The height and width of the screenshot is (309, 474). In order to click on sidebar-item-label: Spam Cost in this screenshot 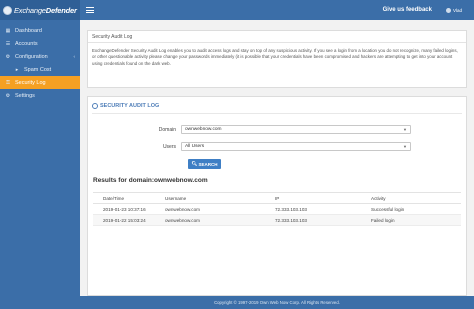, I will do `click(38, 69)`.